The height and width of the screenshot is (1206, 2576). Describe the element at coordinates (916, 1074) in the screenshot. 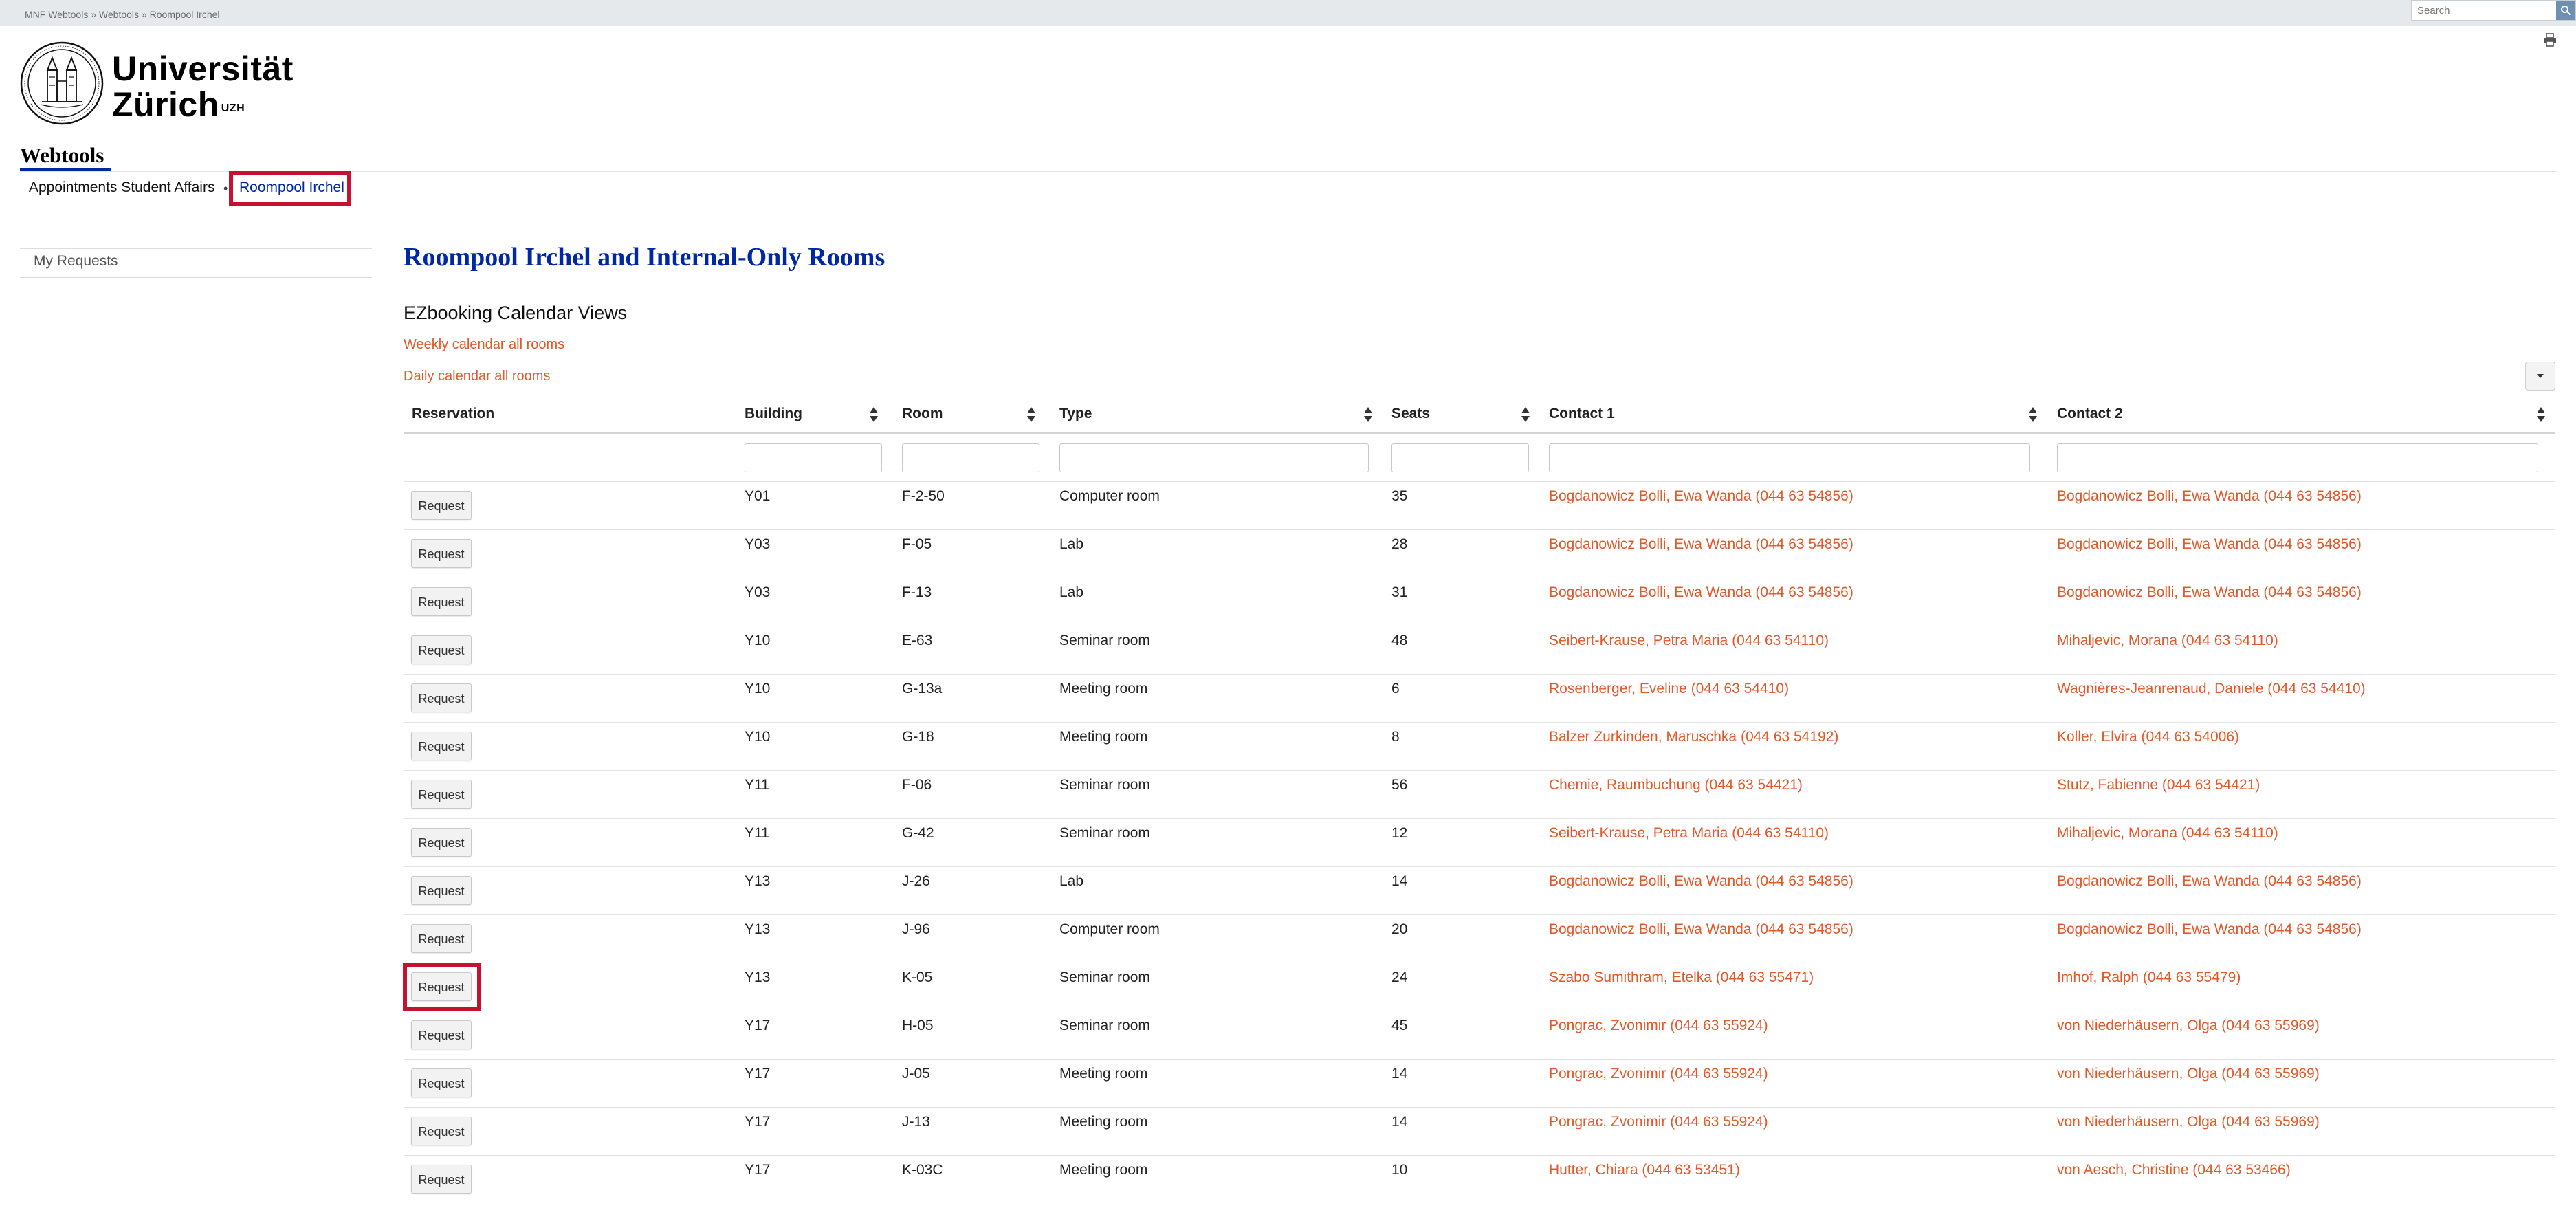

I see `cell-room: J-05` at that location.